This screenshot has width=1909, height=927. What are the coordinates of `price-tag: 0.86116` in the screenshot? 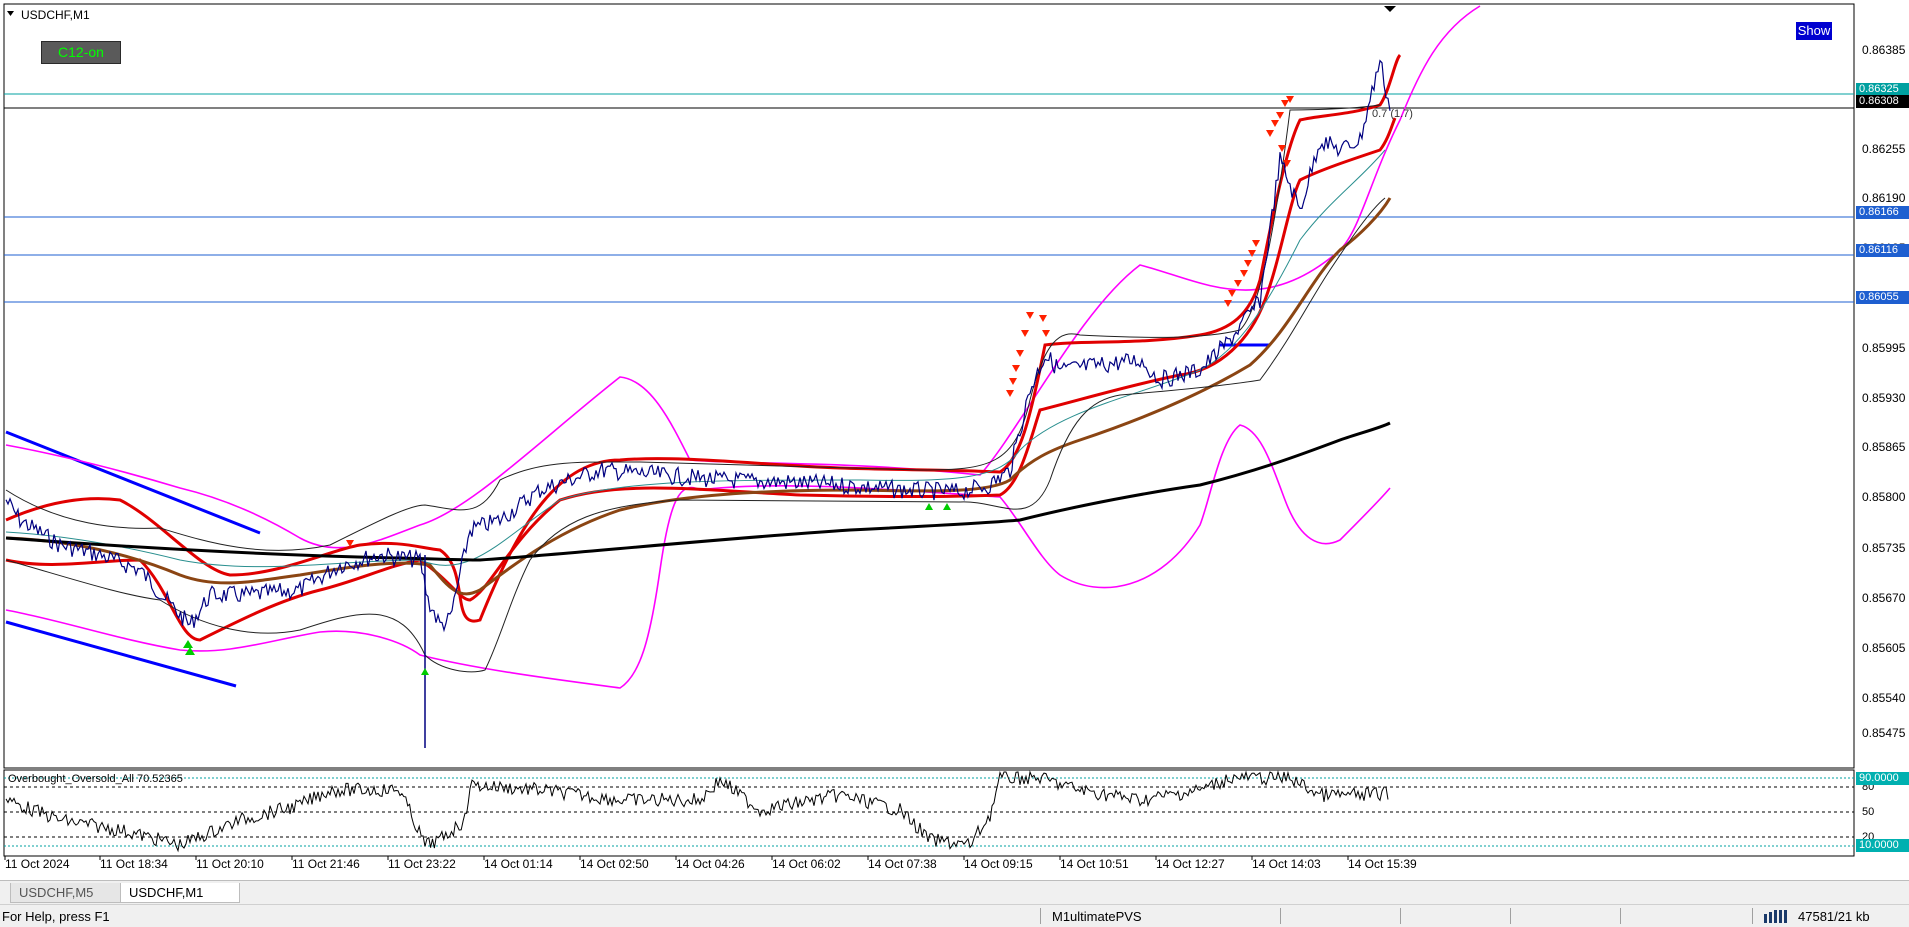 It's located at (1882, 250).